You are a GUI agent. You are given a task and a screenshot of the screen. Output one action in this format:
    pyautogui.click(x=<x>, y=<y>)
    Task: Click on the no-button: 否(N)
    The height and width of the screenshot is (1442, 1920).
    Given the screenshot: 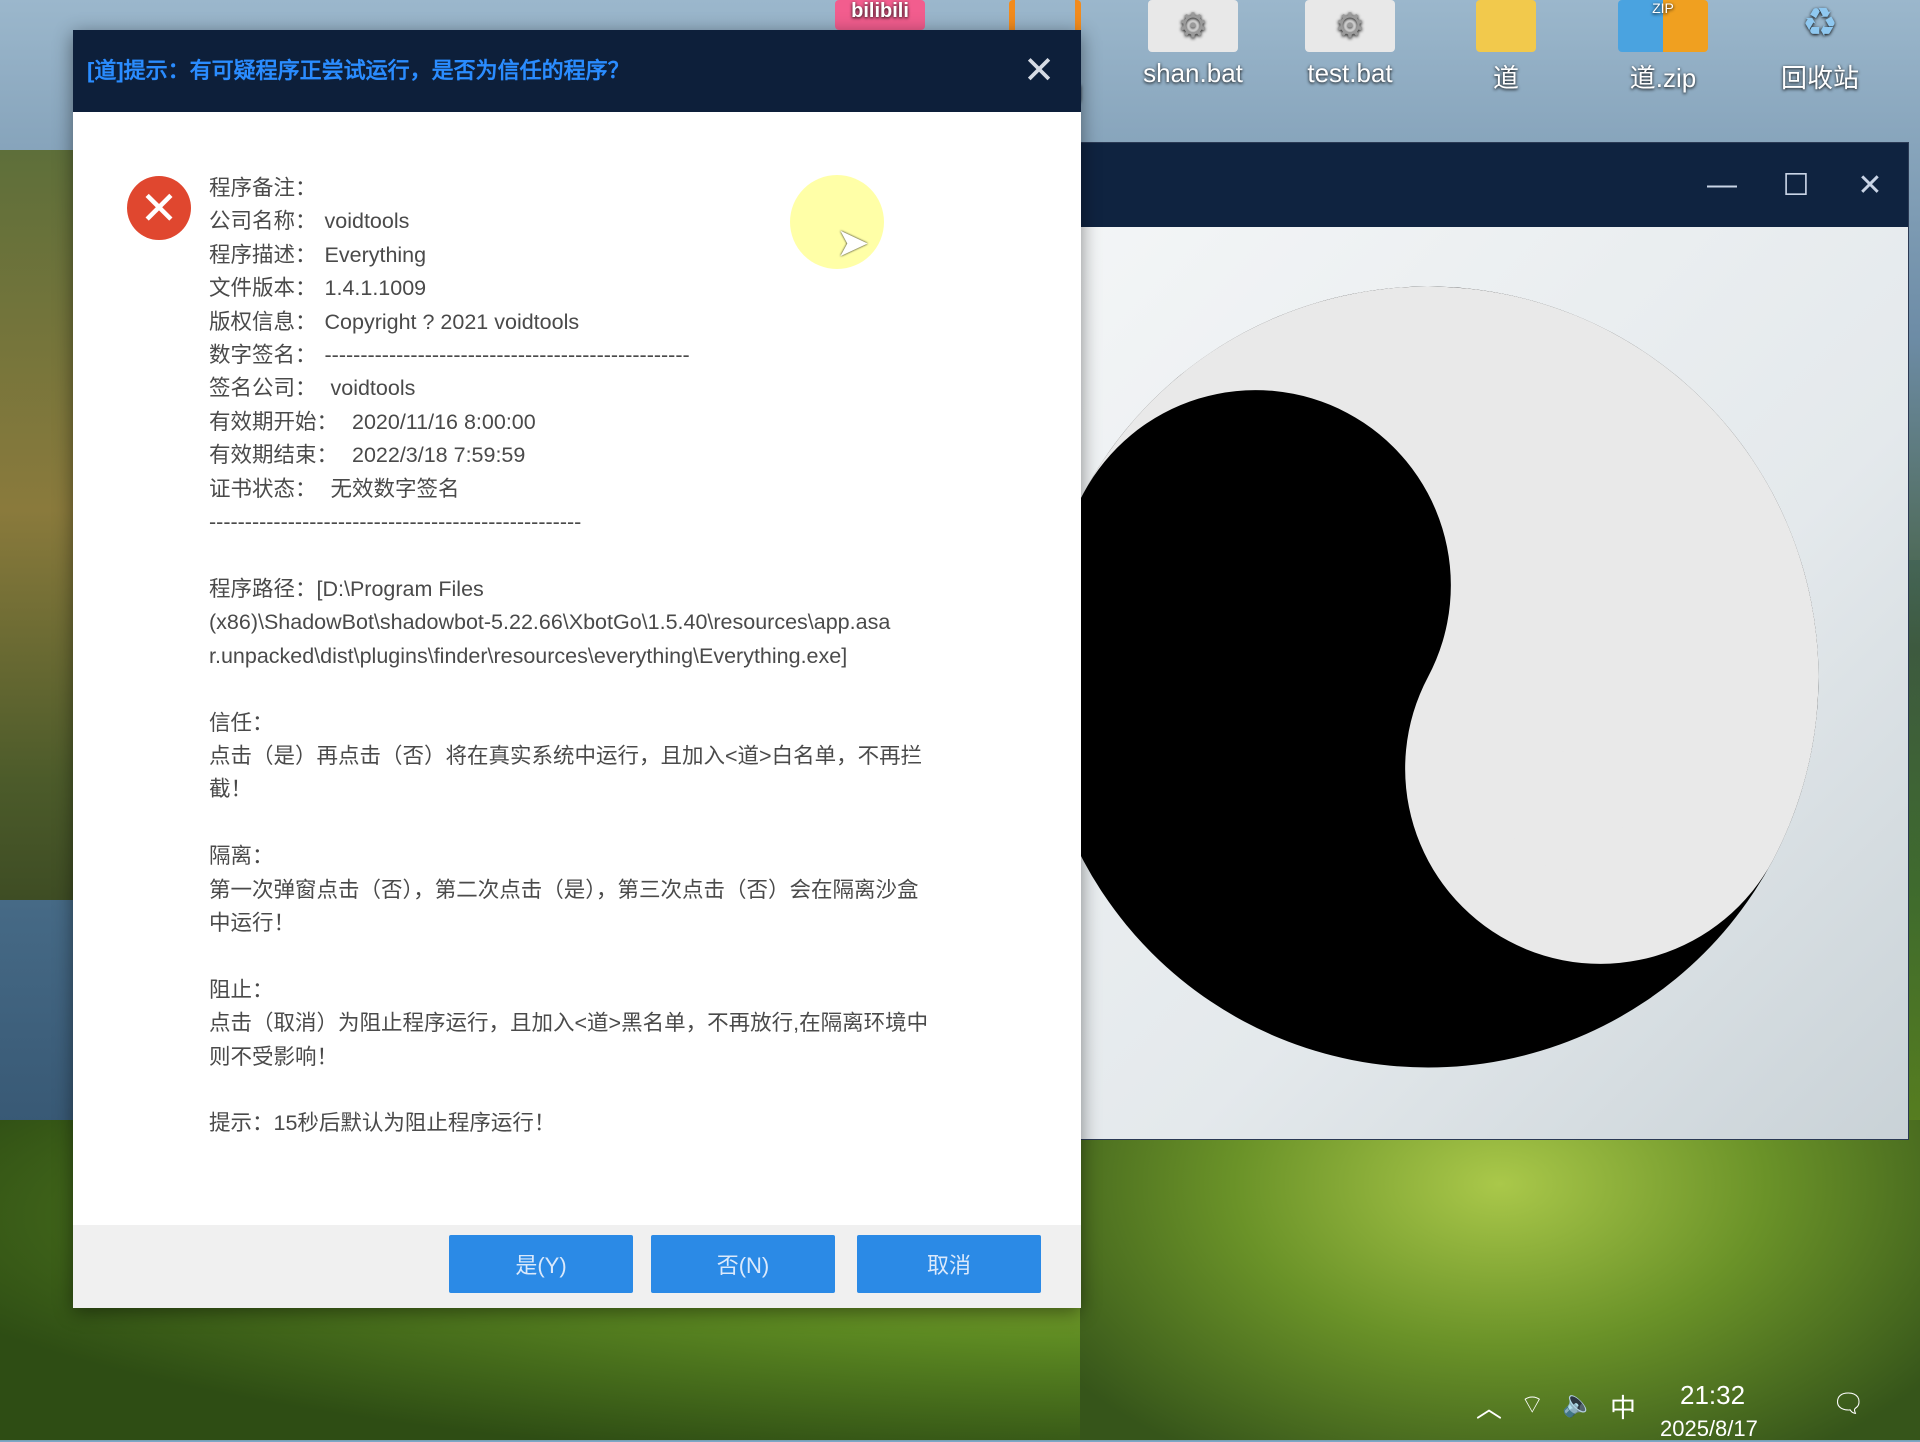 What is the action you would take?
    pyautogui.click(x=743, y=1264)
    